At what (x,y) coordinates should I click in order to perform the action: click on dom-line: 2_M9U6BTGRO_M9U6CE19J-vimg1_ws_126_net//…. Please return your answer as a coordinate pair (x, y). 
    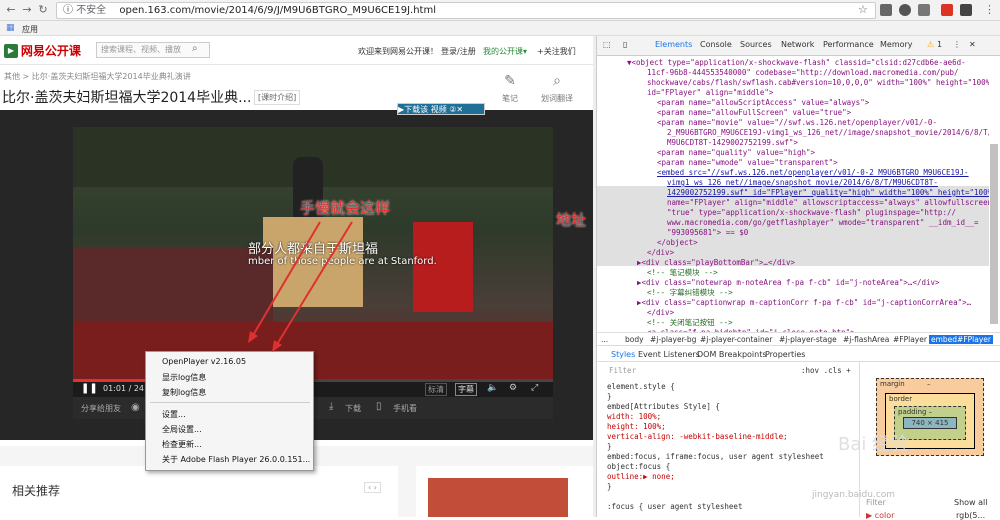
    Looking at the image, I should click on (828, 133).